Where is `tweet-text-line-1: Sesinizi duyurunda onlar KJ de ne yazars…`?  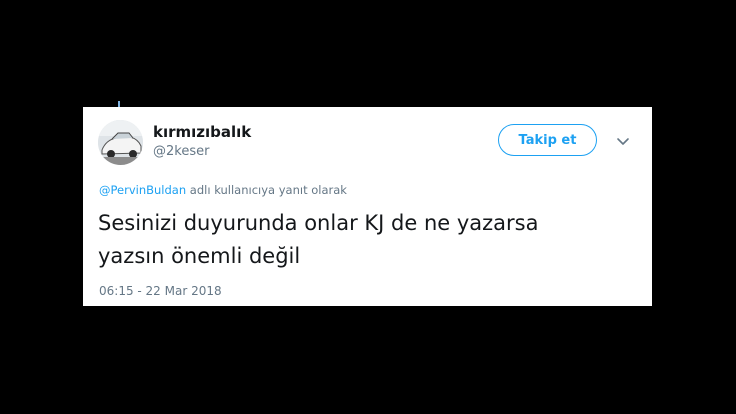 tweet-text-line-1: Sesinizi duyurunda onlar KJ de ne yazars… is located at coordinates (318, 223).